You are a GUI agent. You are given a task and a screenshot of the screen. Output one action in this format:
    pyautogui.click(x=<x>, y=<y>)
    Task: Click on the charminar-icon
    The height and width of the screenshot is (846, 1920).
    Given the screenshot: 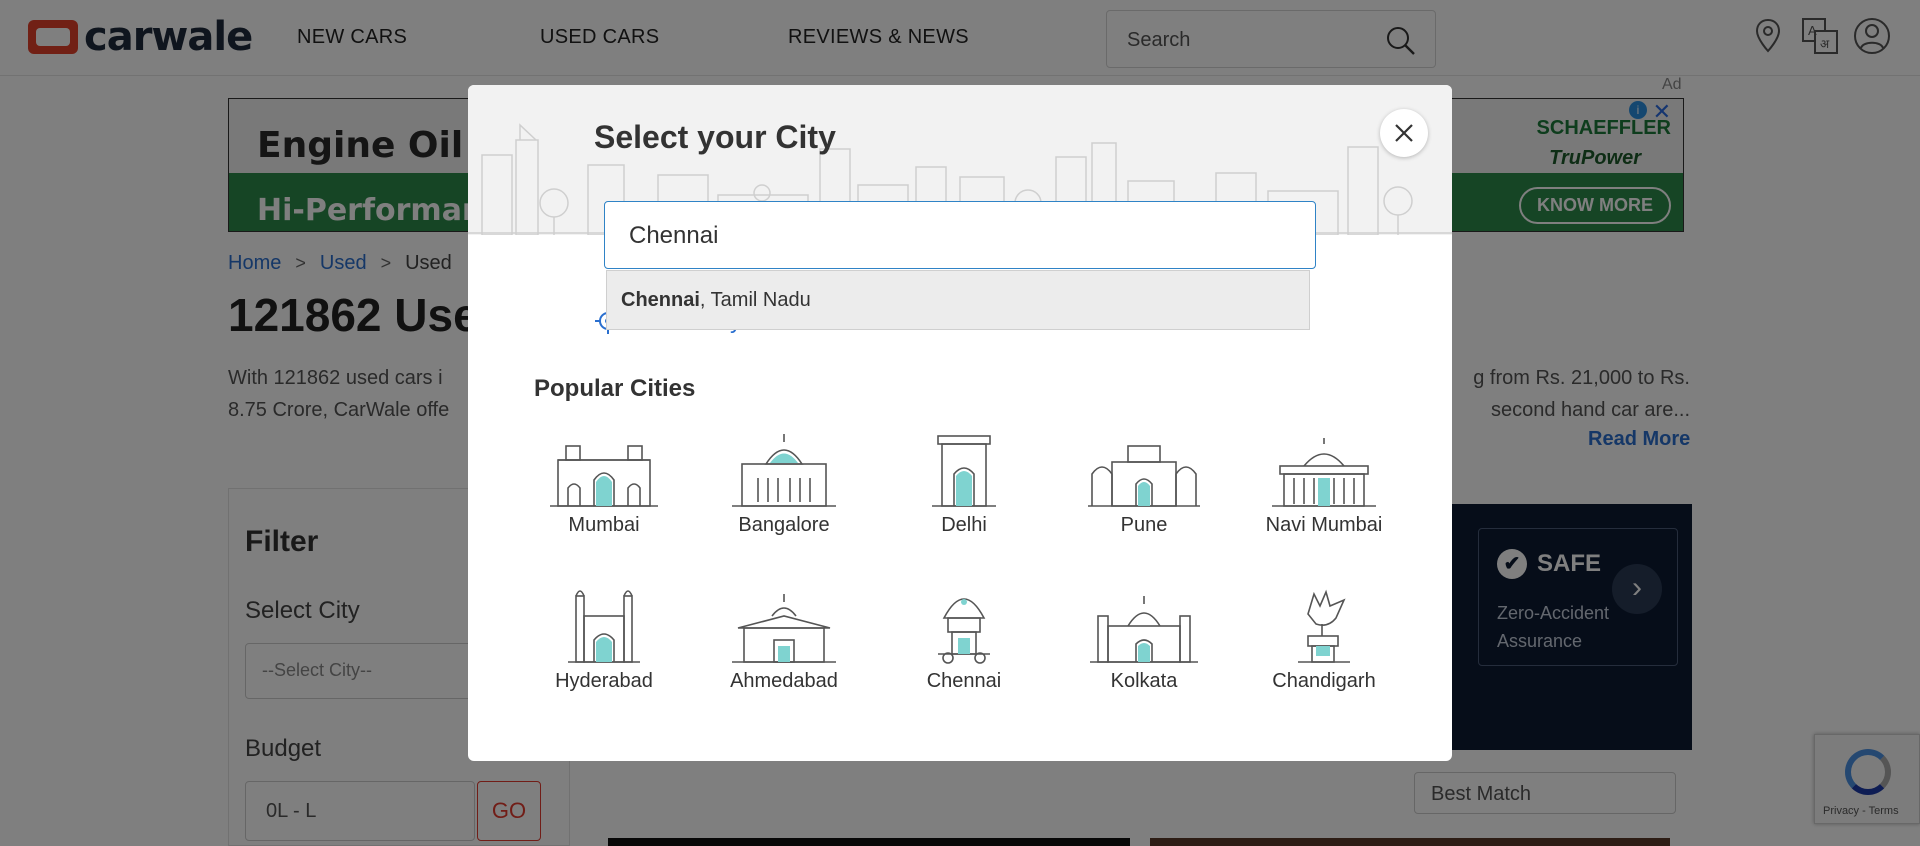 What is the action you would take?
    pyautogui.click(x=604, y=626)
    